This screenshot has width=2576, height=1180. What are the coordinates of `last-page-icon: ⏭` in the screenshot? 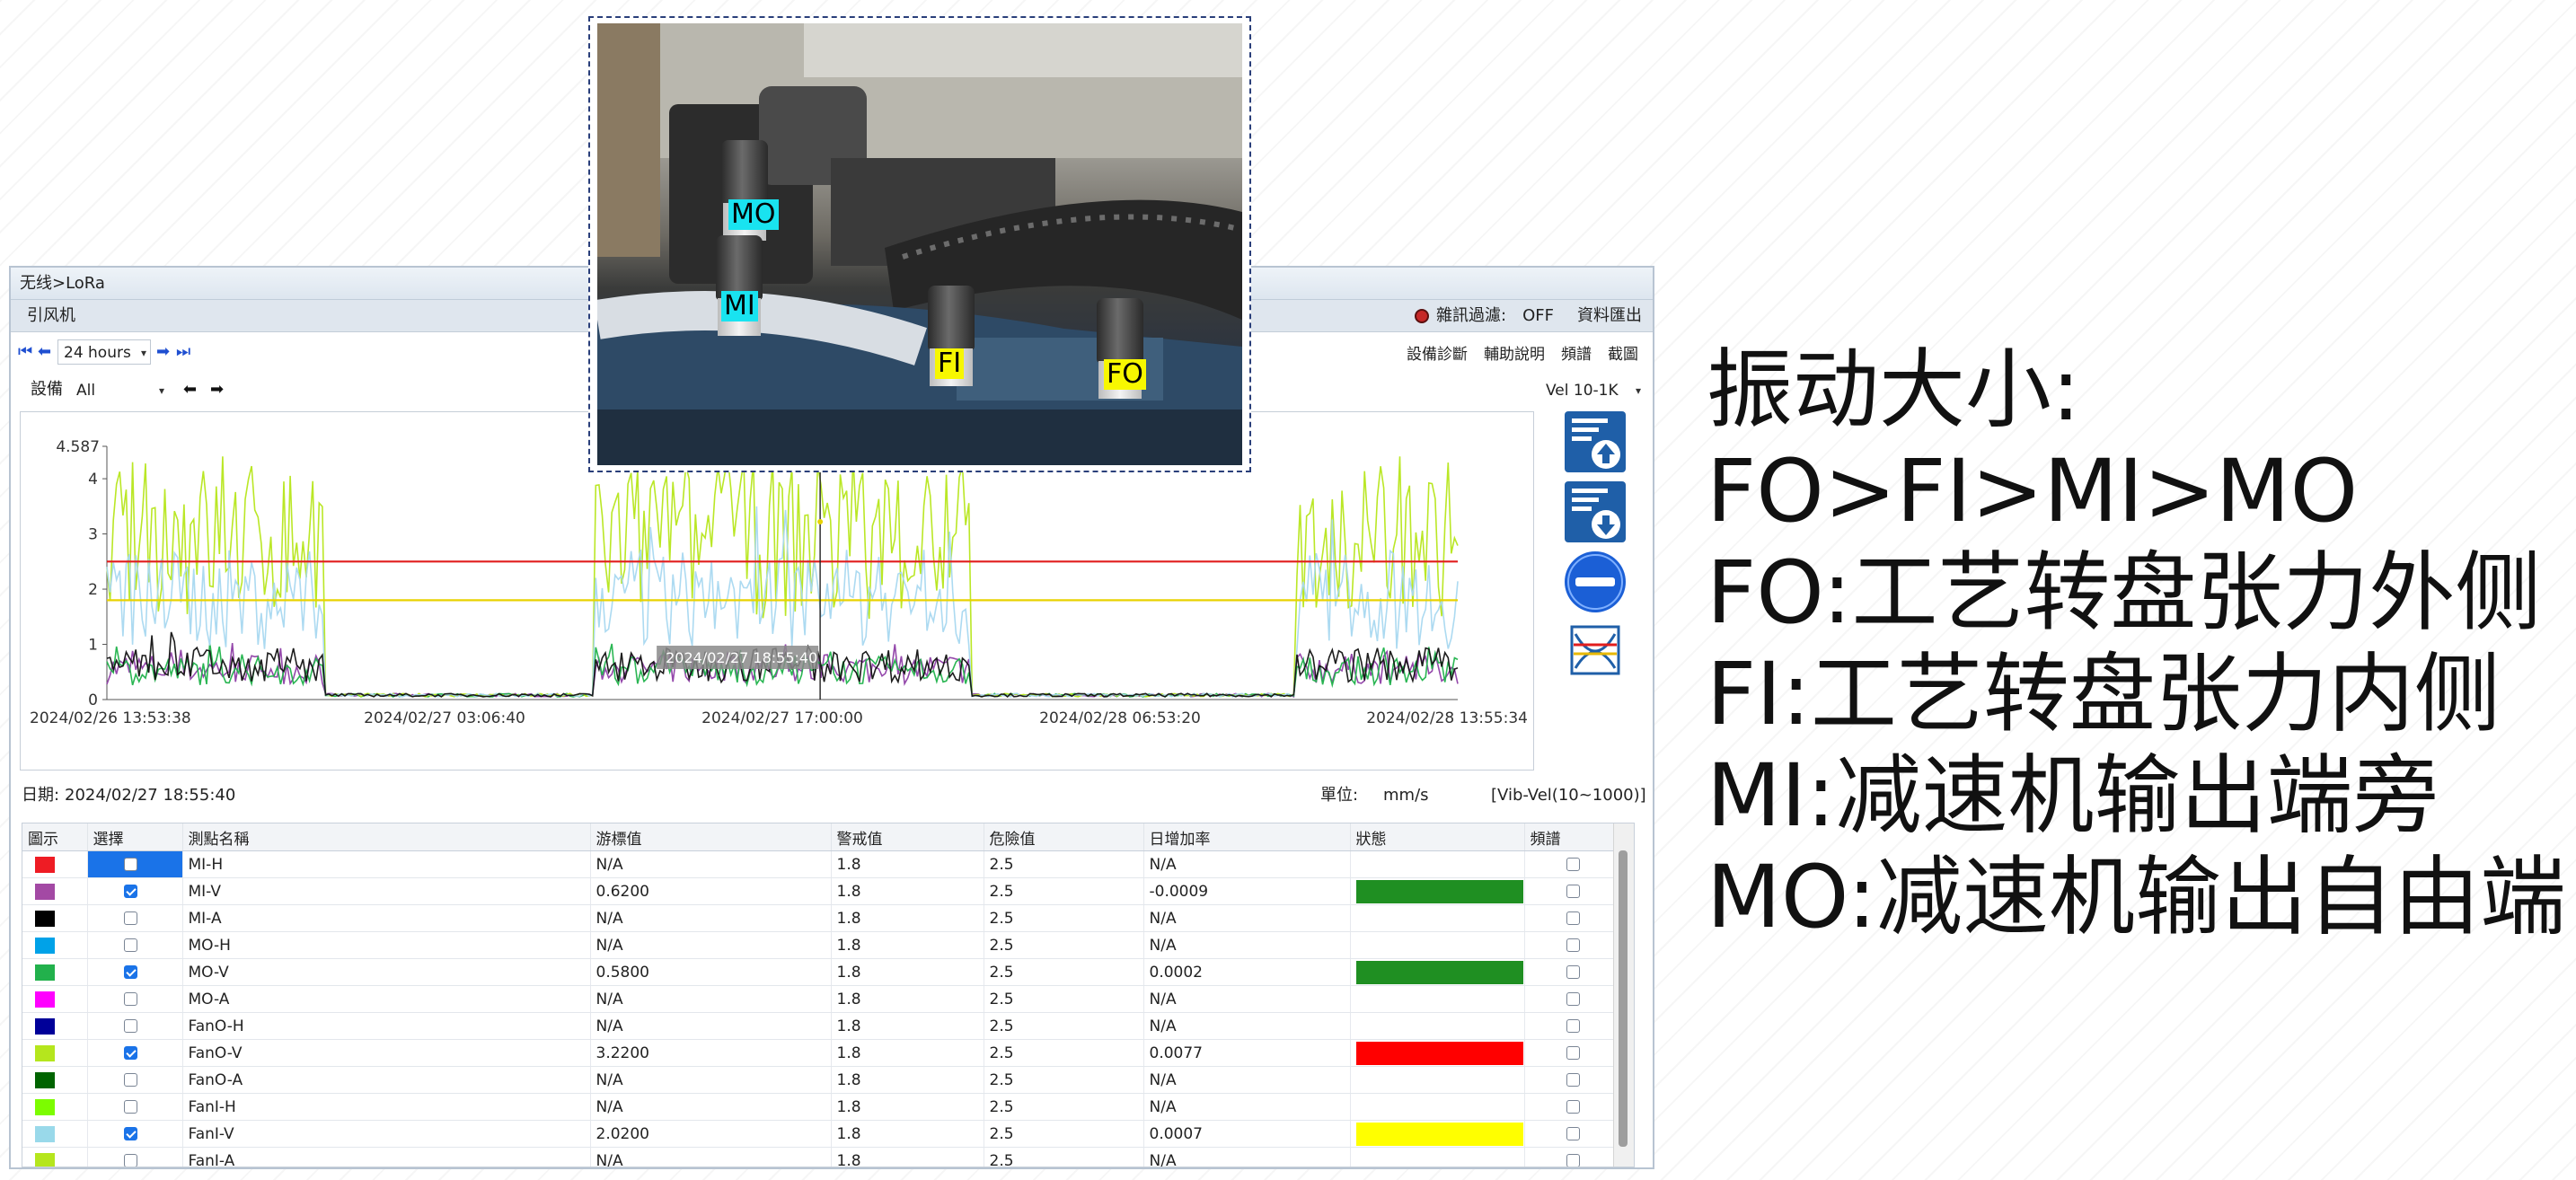 It's located at (183, 352).